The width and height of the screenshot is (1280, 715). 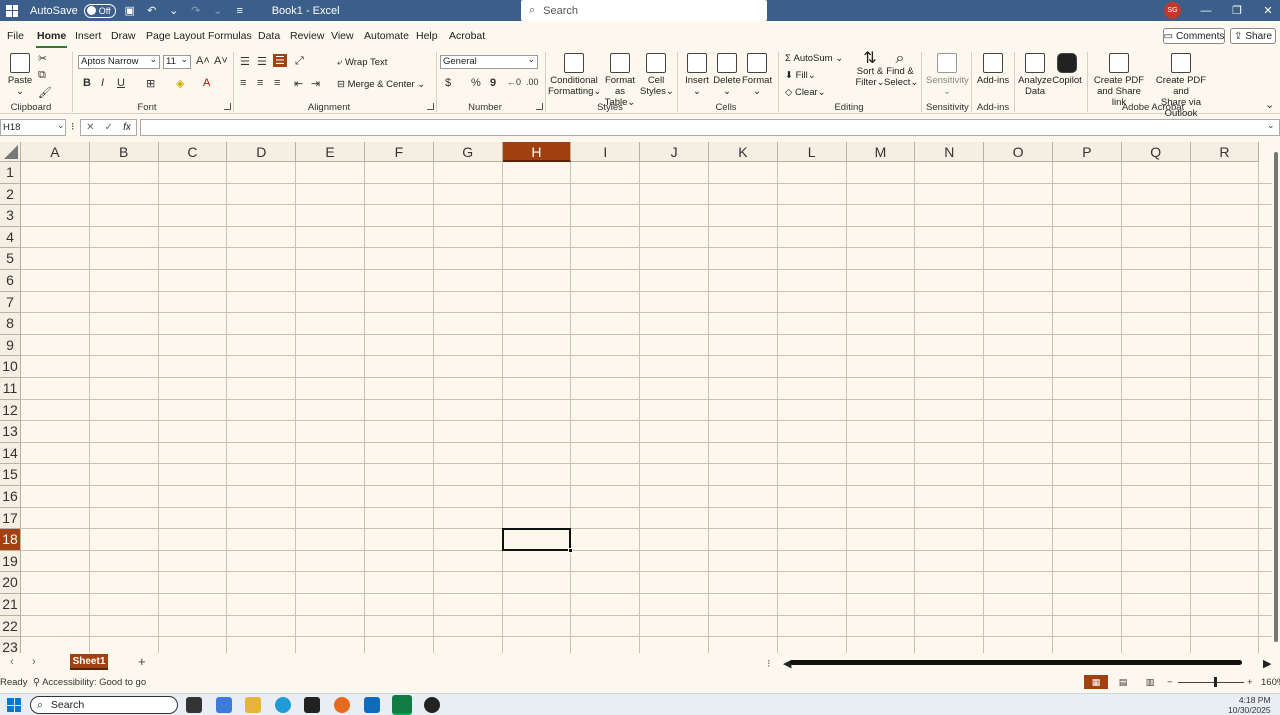 I want to click on copy-icon: ⧉, so click(x=42, y=75).